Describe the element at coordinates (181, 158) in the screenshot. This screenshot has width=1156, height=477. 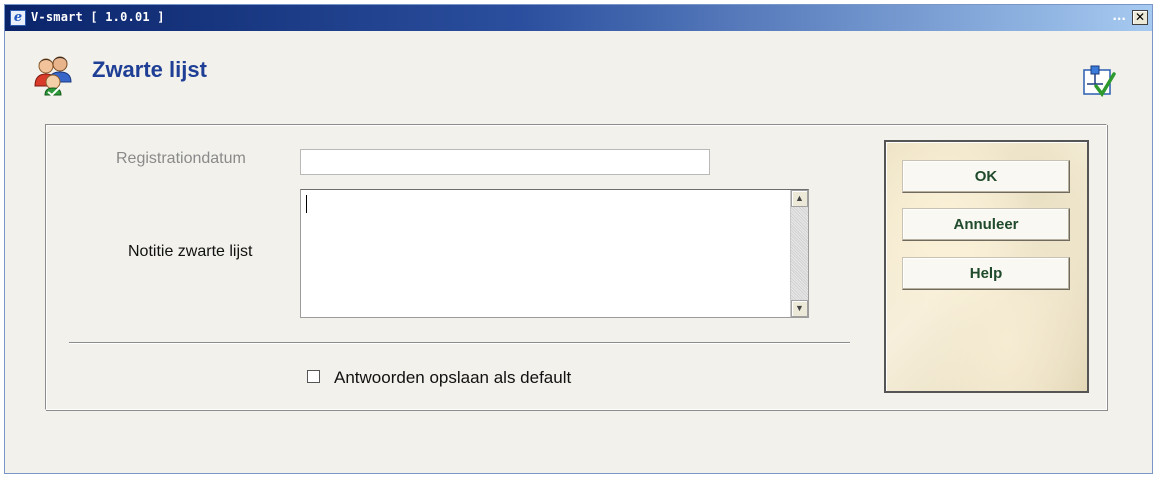
I see `registration-date-label: Registrationdatum` at that location.